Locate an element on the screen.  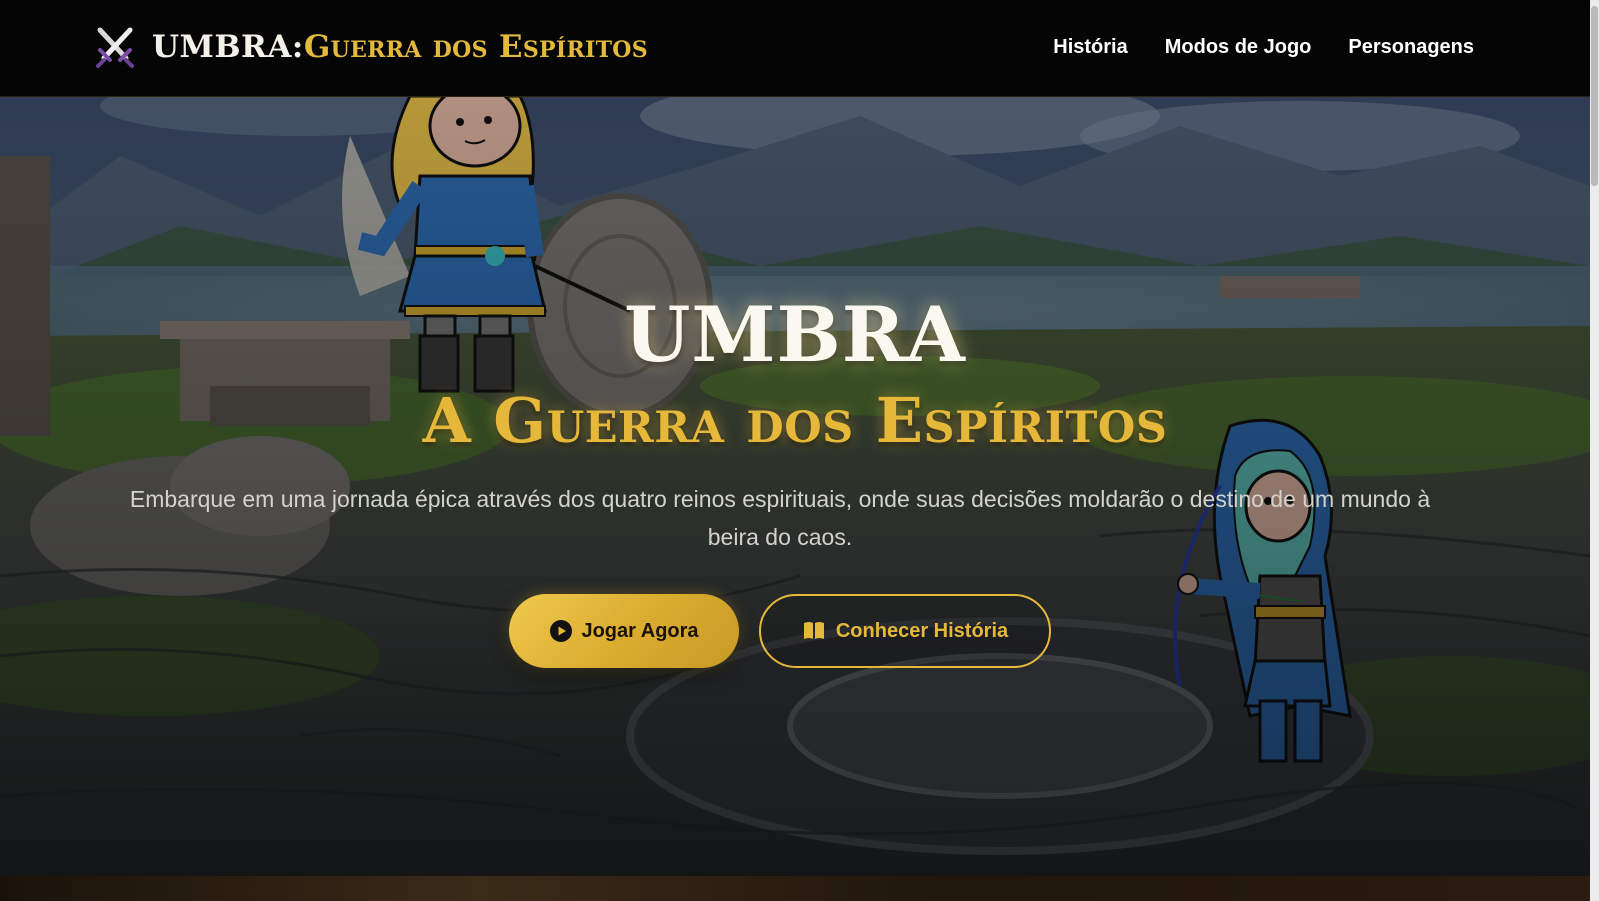
nav-link-modos-de-jogo: Modos de Jogo is located at coordinates (1238, 47).